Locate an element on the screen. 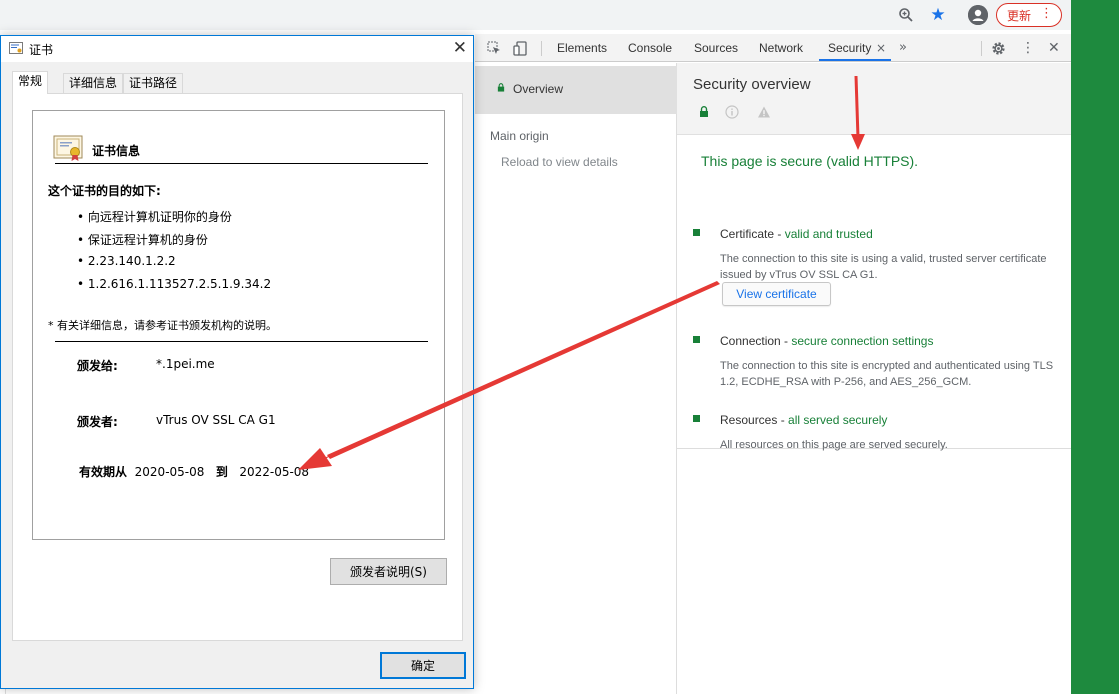  tab-sources: Sources is located at coordinates (716, 48).